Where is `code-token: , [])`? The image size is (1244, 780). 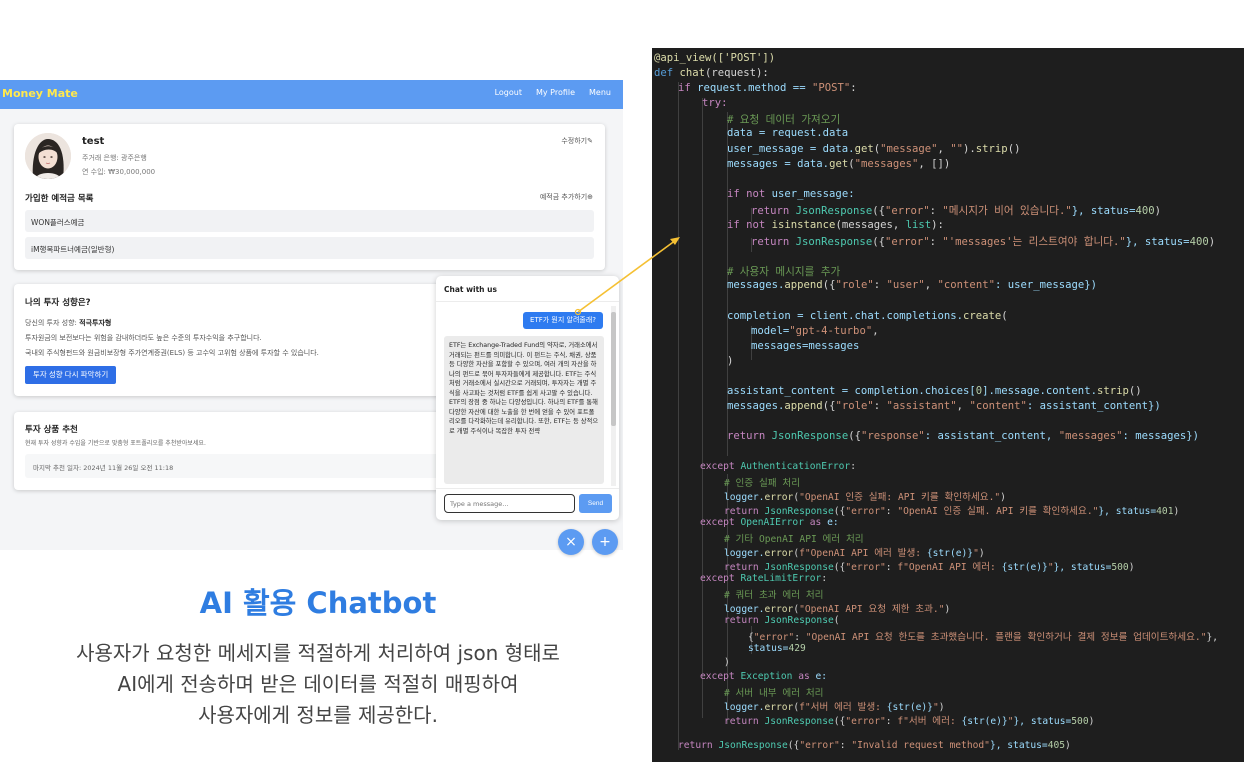
code-token: , []) is located at coordinates (934, 164).